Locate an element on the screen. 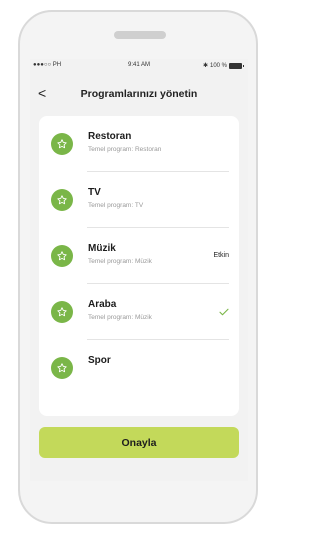 Image resolution: width=320 pixels, height=536 pixels. program-subtitle: Temel program: TV is located at coordinates (116, 205).